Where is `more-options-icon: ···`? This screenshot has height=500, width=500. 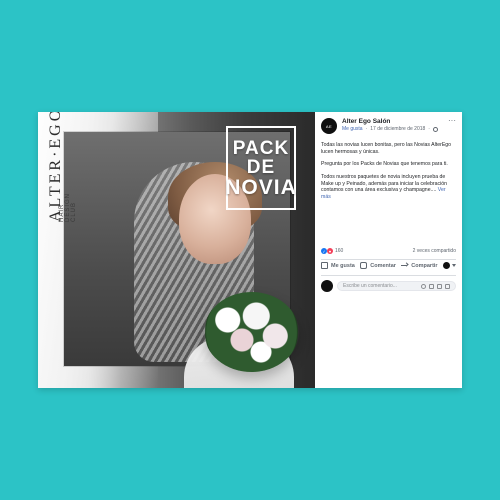
more-options-icon: ··· is located at coordinates (450, 121).